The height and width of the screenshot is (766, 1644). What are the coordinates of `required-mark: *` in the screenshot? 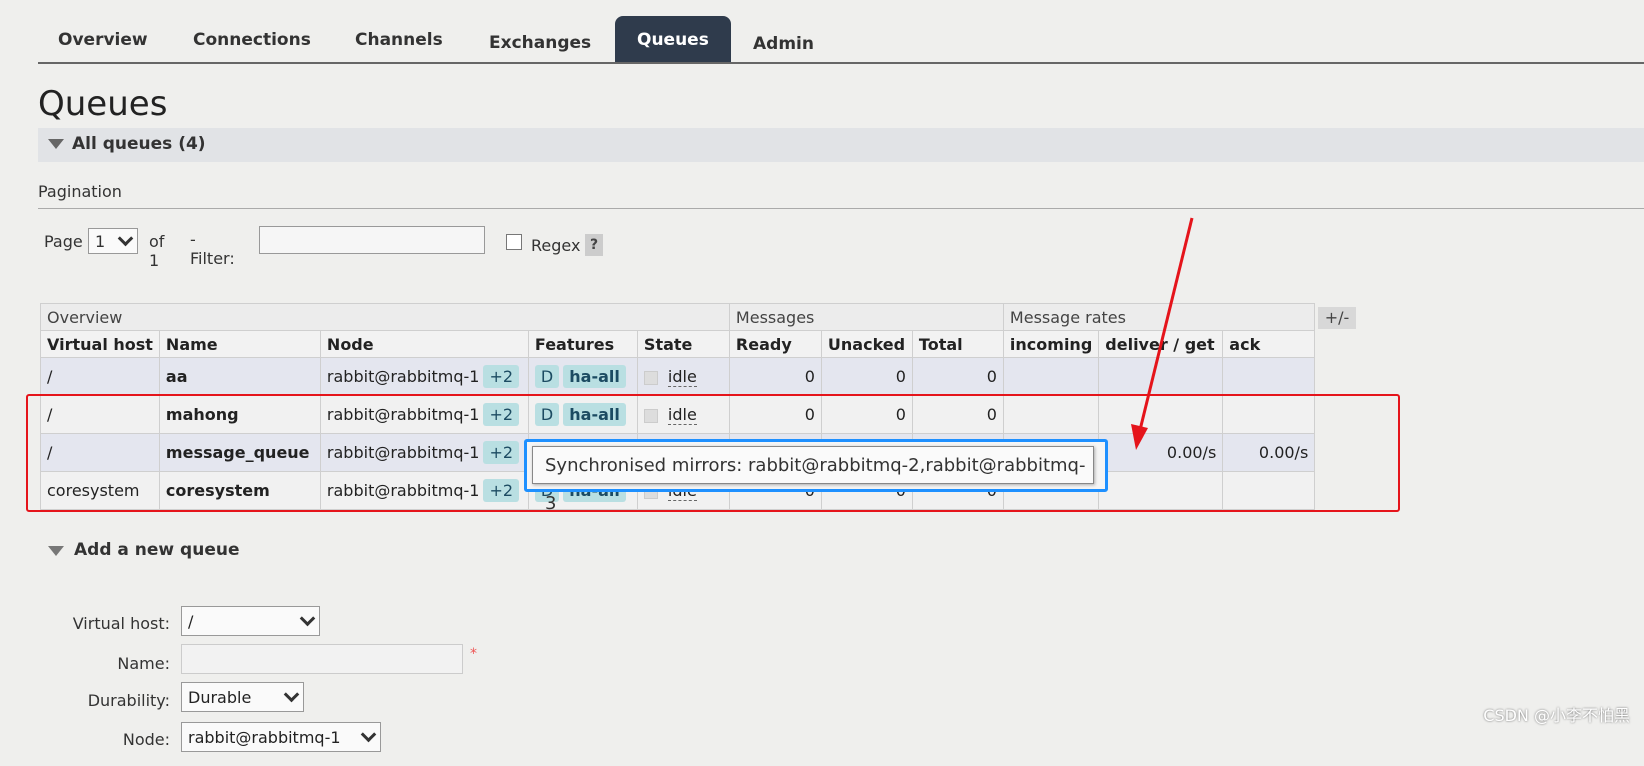 It's located at (473, 654).